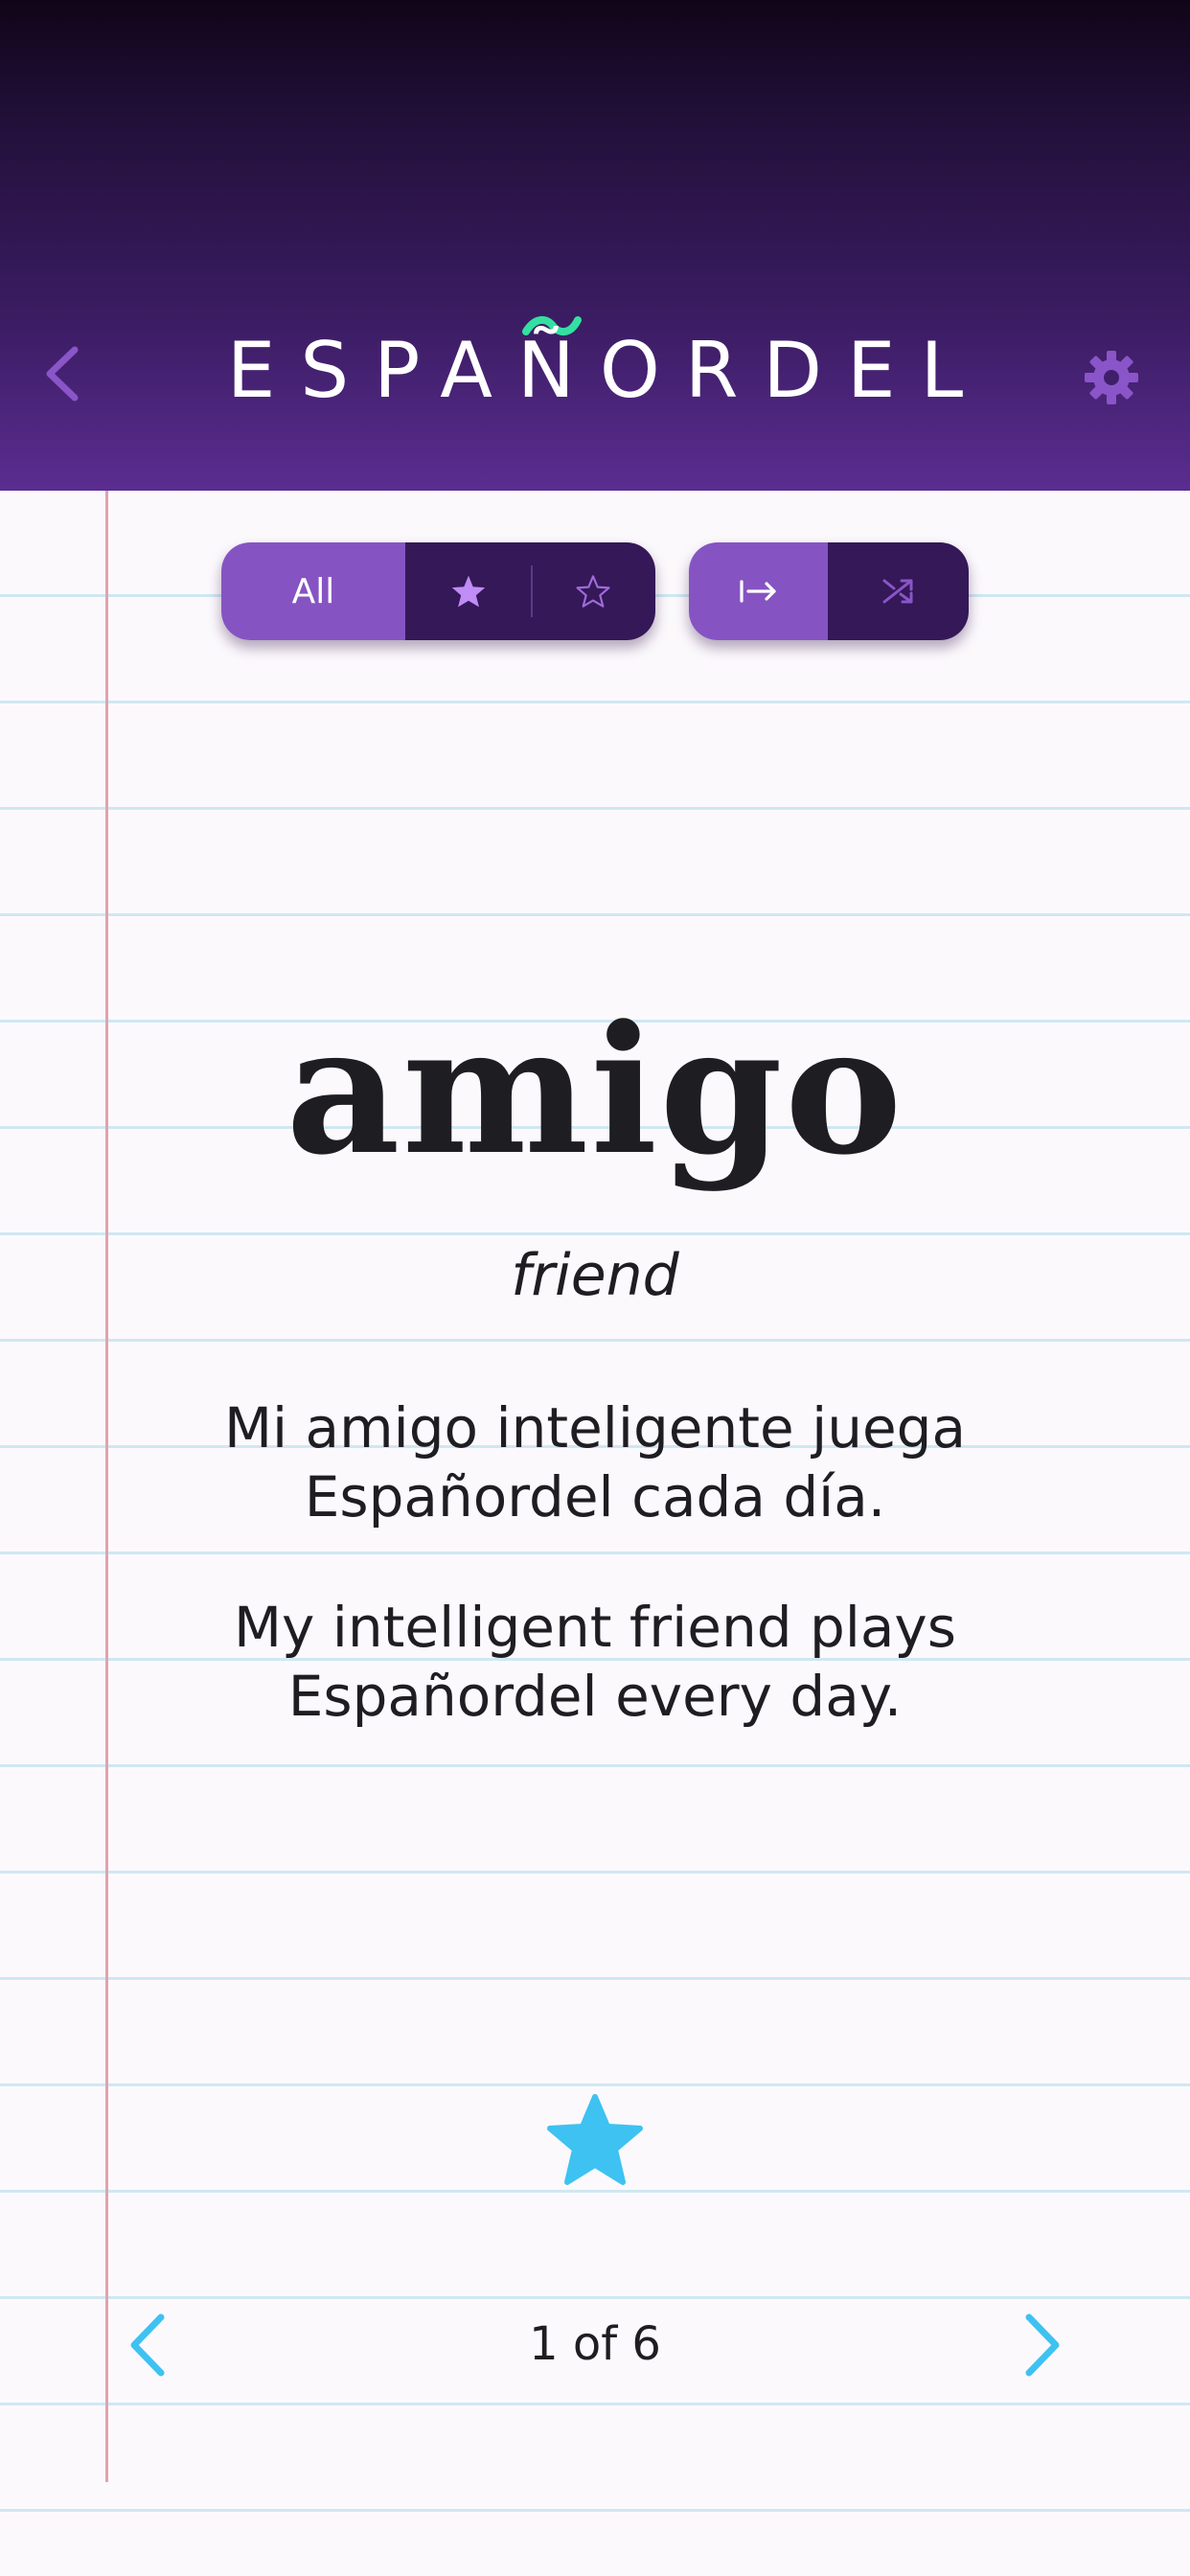 This screenshot has height=2576, width=1190. I want to click on previous-card-button, so click(148, 2345).